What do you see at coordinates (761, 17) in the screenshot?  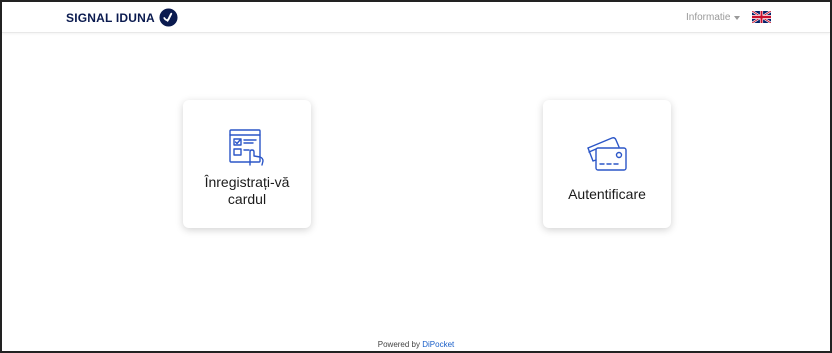 I see `uk-flag-icon` at bounding box center [761, 17].